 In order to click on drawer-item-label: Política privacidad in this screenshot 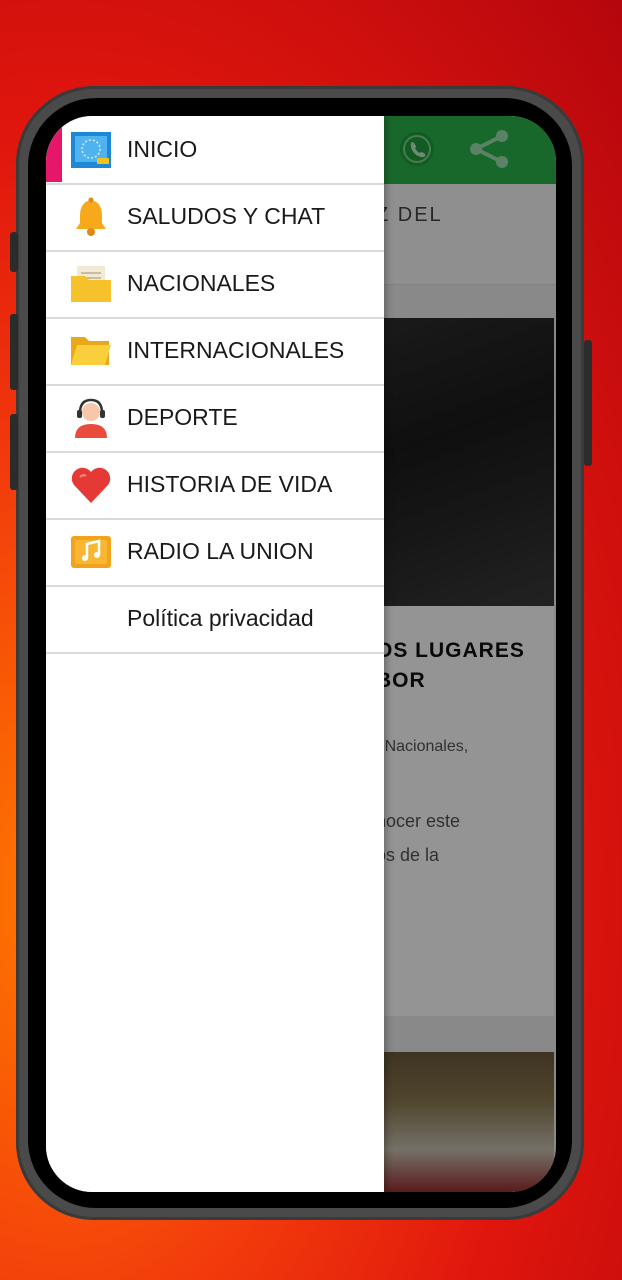, I will do `click(220, 618)`.